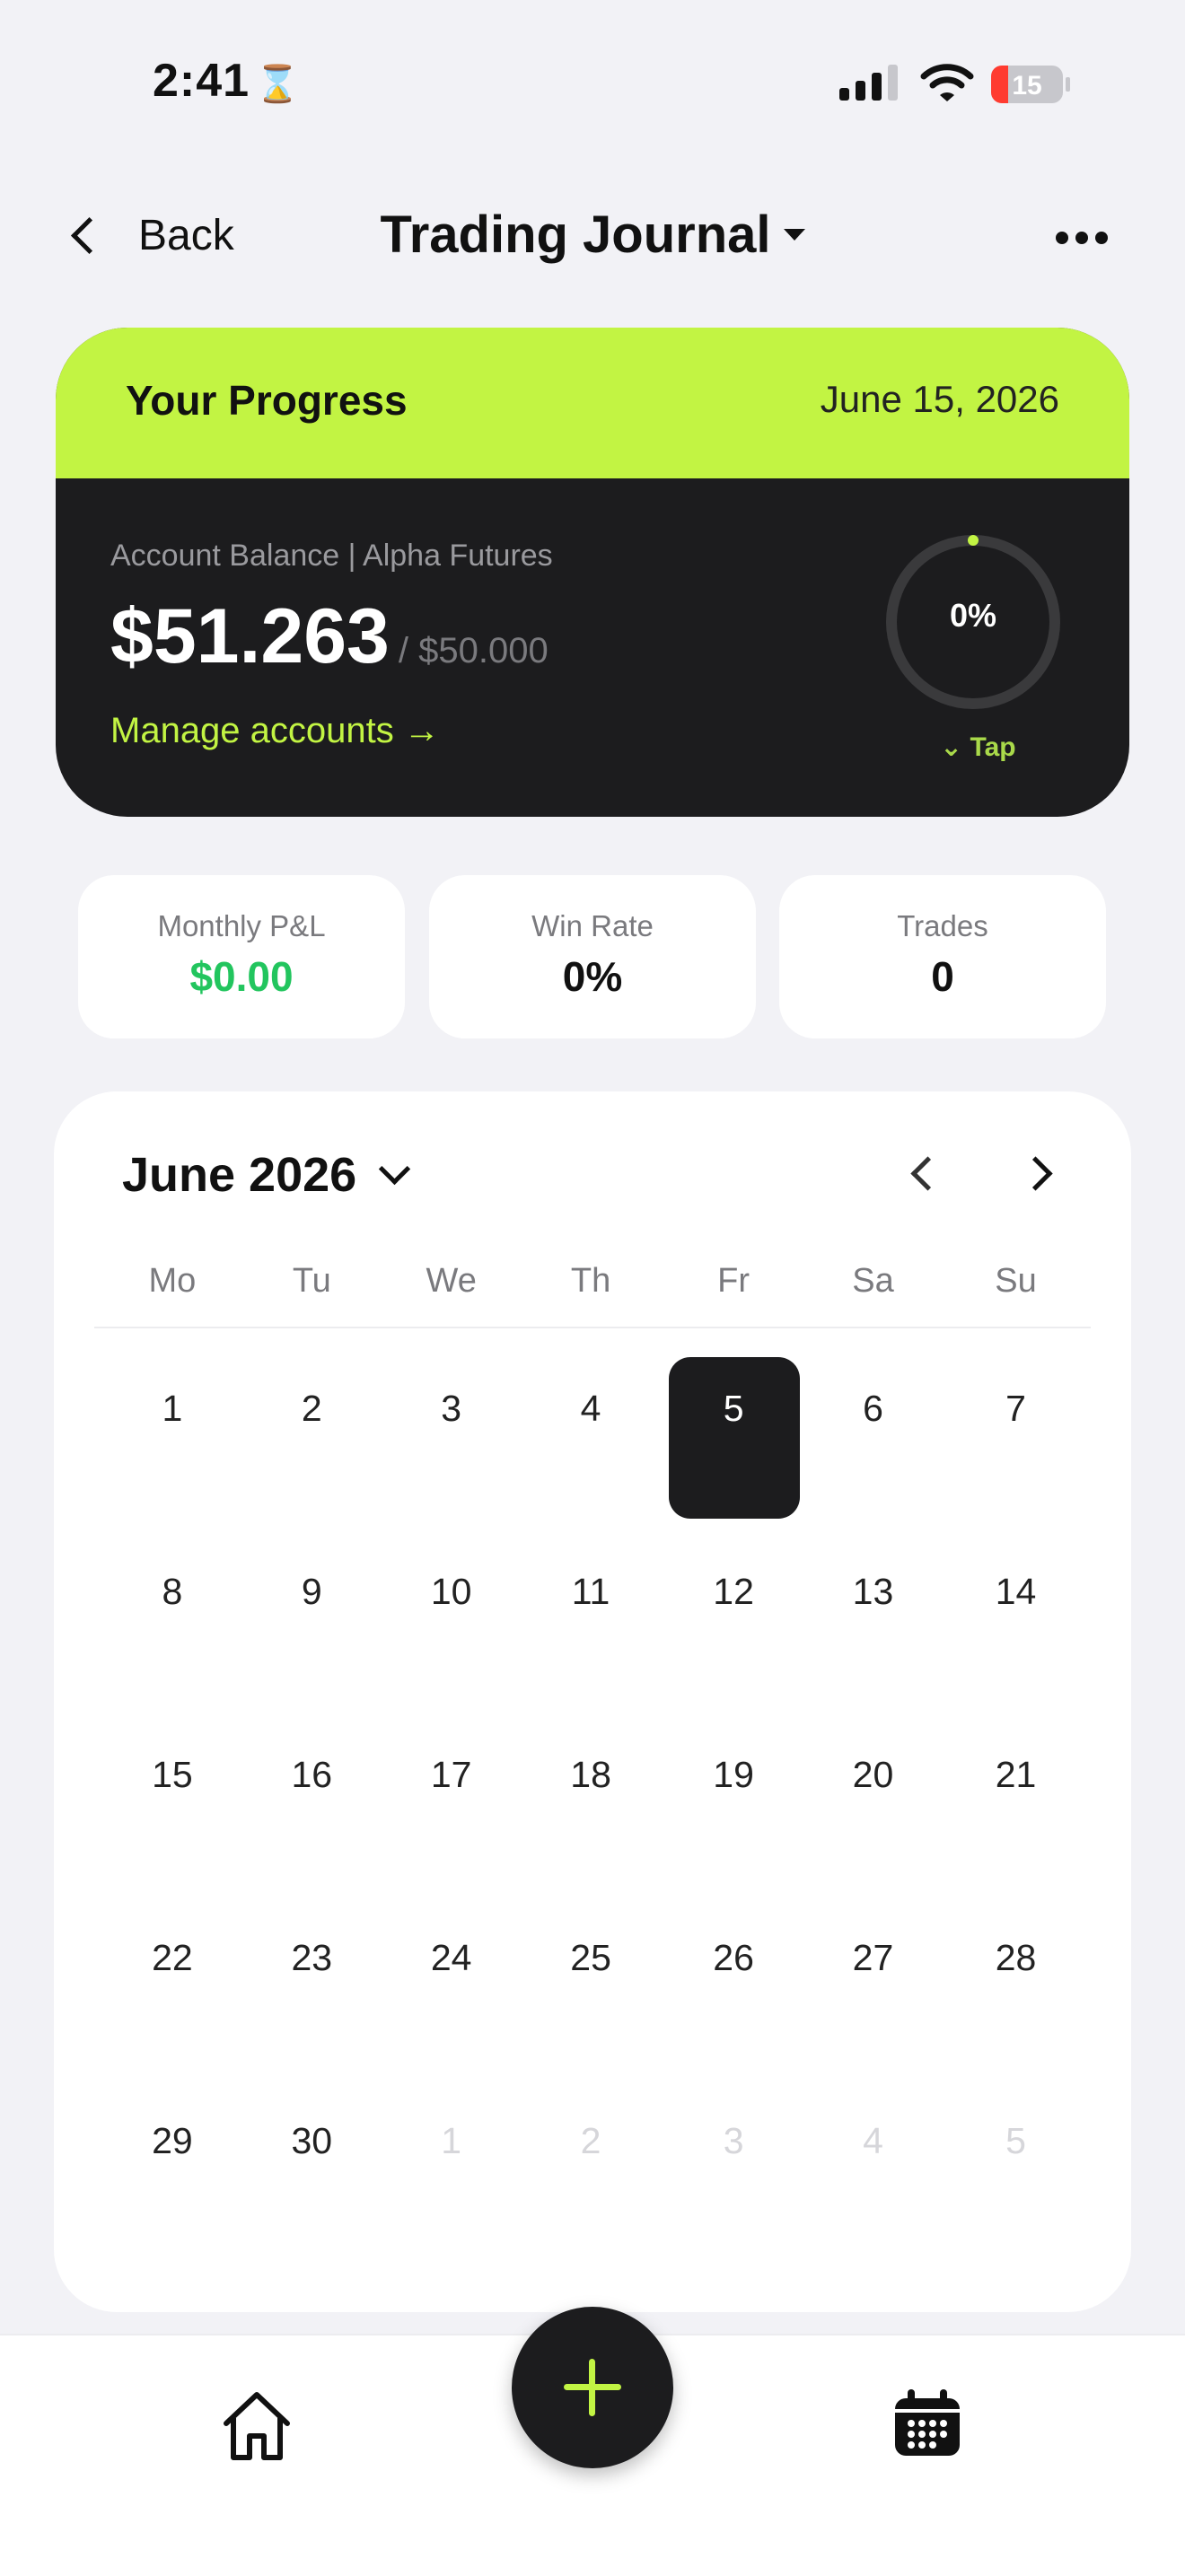  What do you see at coordinates (241, 925) in the screenshot?
I see `stat-label: Monthly P&L` at bounding box center [241, 925].